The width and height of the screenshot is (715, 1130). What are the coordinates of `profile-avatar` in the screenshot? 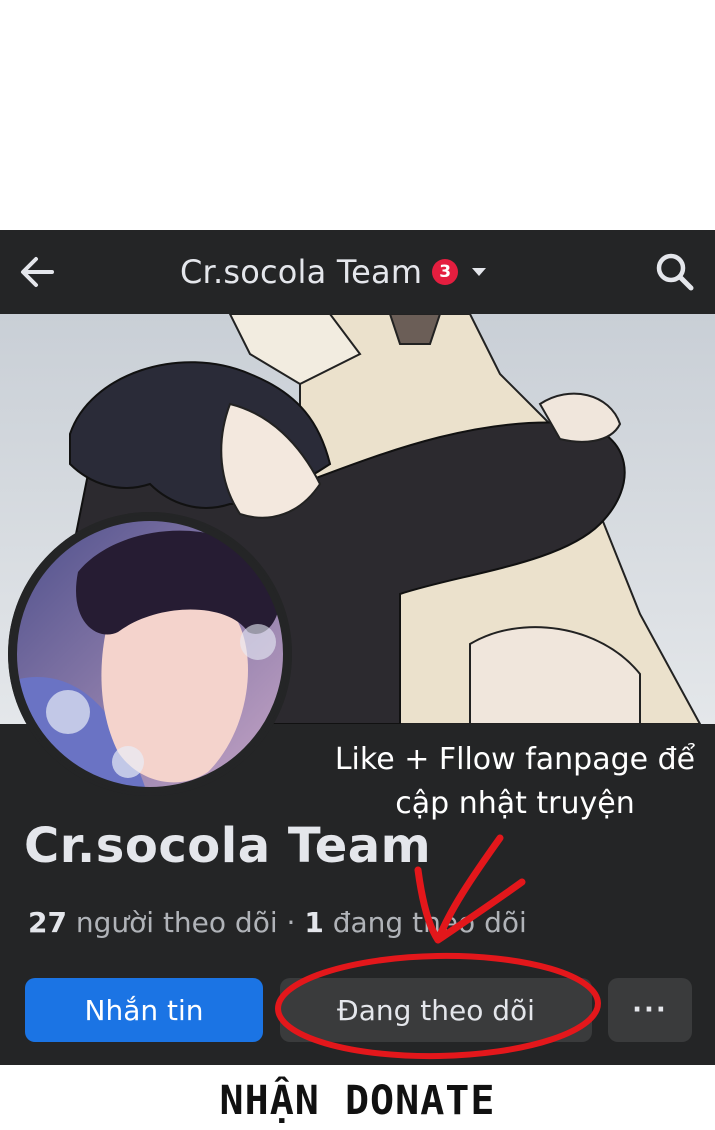 It's located at (150, 654).